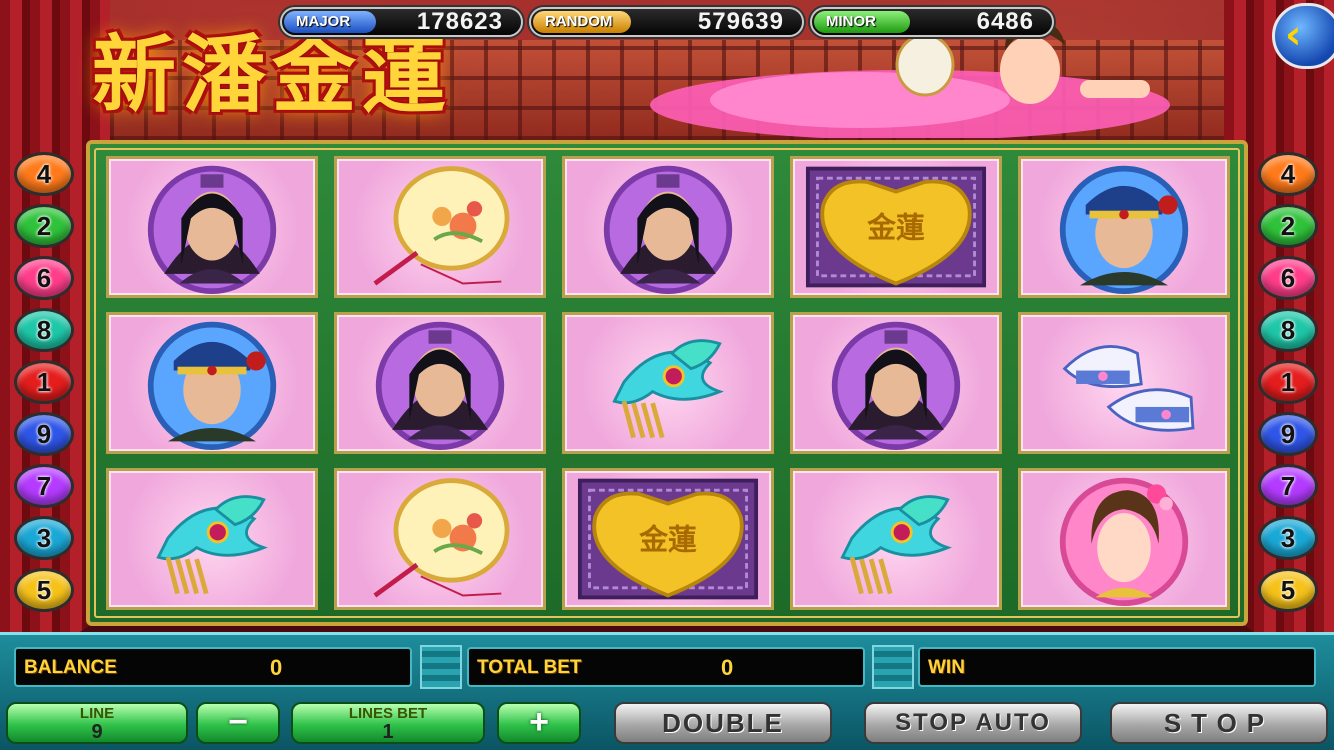 The width and height of the screenshot is (1334, 750). I want to click on payline-ball-left: 2, so click(44, 226).